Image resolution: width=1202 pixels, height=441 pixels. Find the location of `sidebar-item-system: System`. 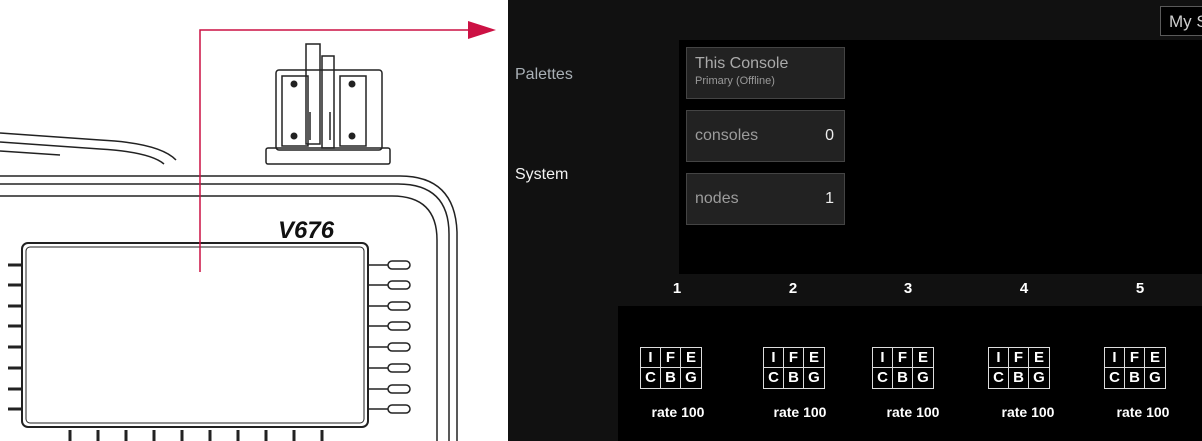

sidebar-item-system: System is located at coordinates (541, 175).